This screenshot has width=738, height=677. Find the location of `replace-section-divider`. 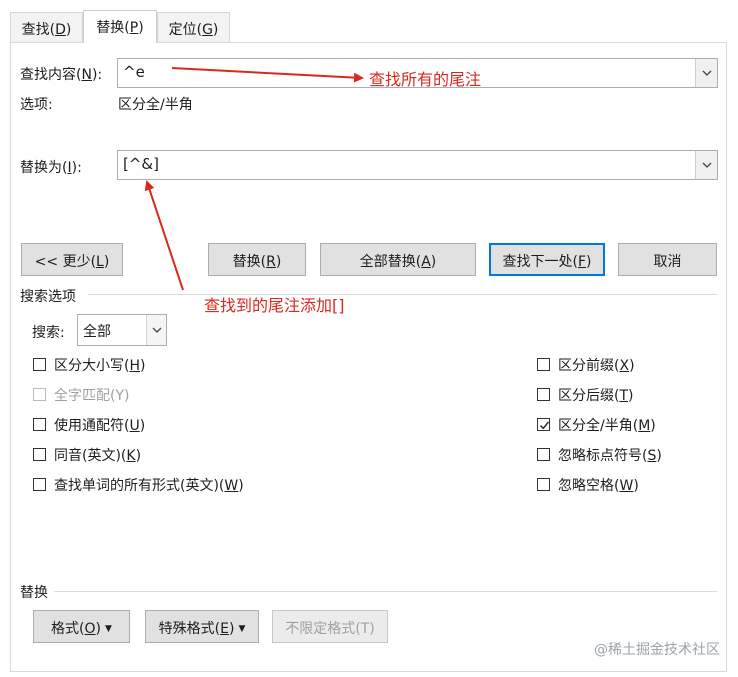

replace-section-divider is located at coordinates (385, 591).